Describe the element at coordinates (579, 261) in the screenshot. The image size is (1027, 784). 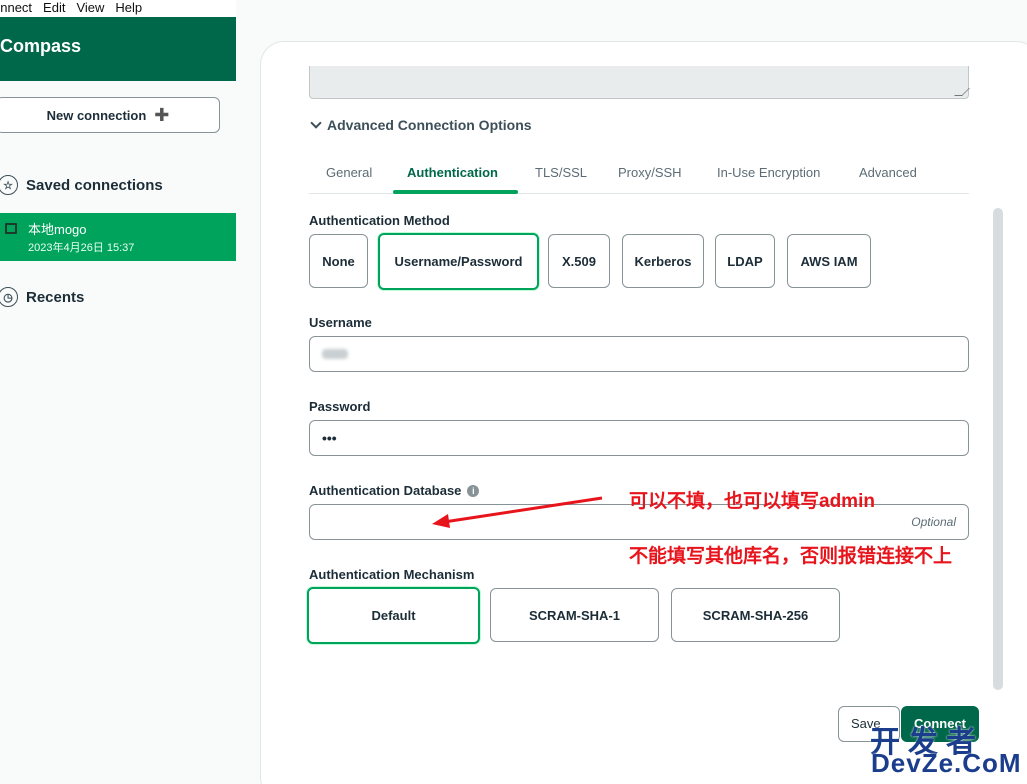
I see `auth-method-x509: X.509` at that location.